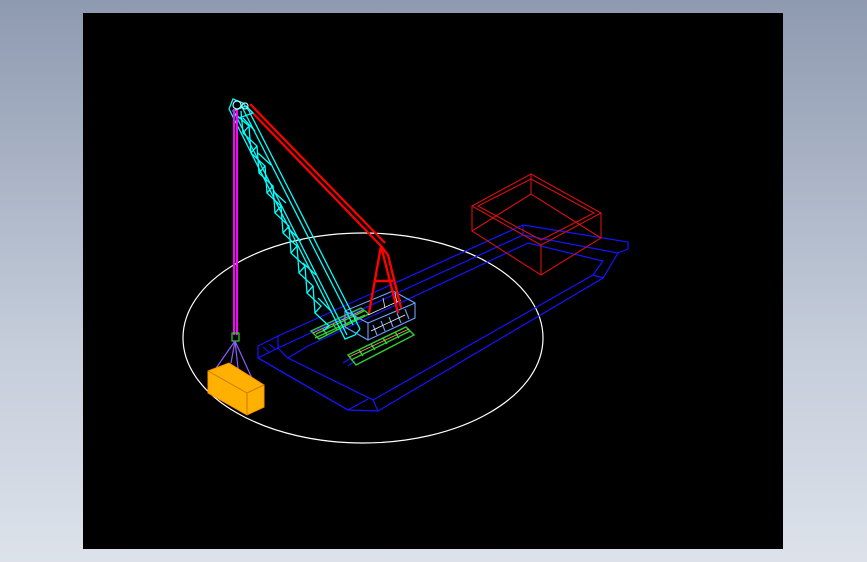 The image size is (867, 562). Describe the element at coordinates (381, 346) in the screenshot. I see `crawler-track-front` at that location.